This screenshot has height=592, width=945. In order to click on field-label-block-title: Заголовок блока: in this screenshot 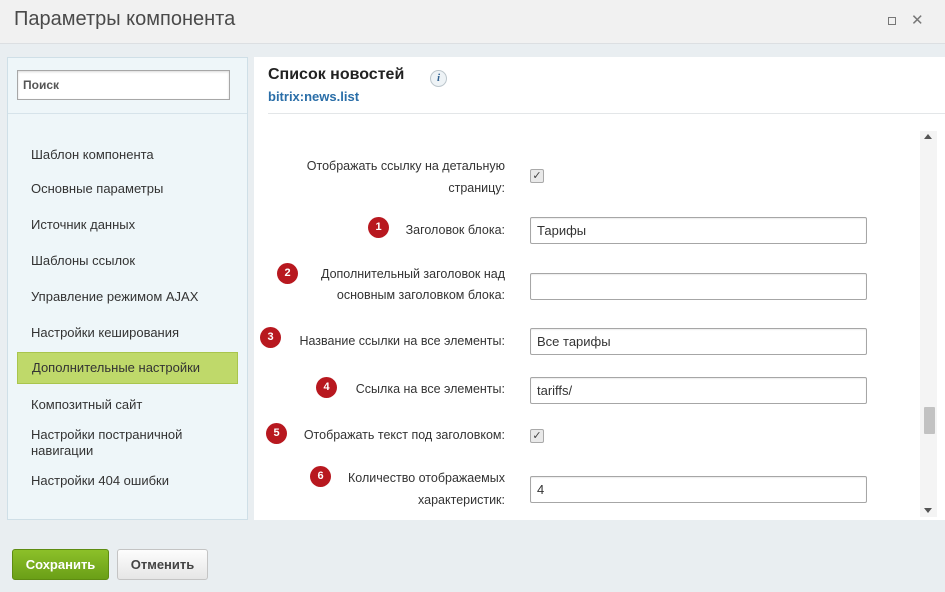, I will do `click(455, 230)`.